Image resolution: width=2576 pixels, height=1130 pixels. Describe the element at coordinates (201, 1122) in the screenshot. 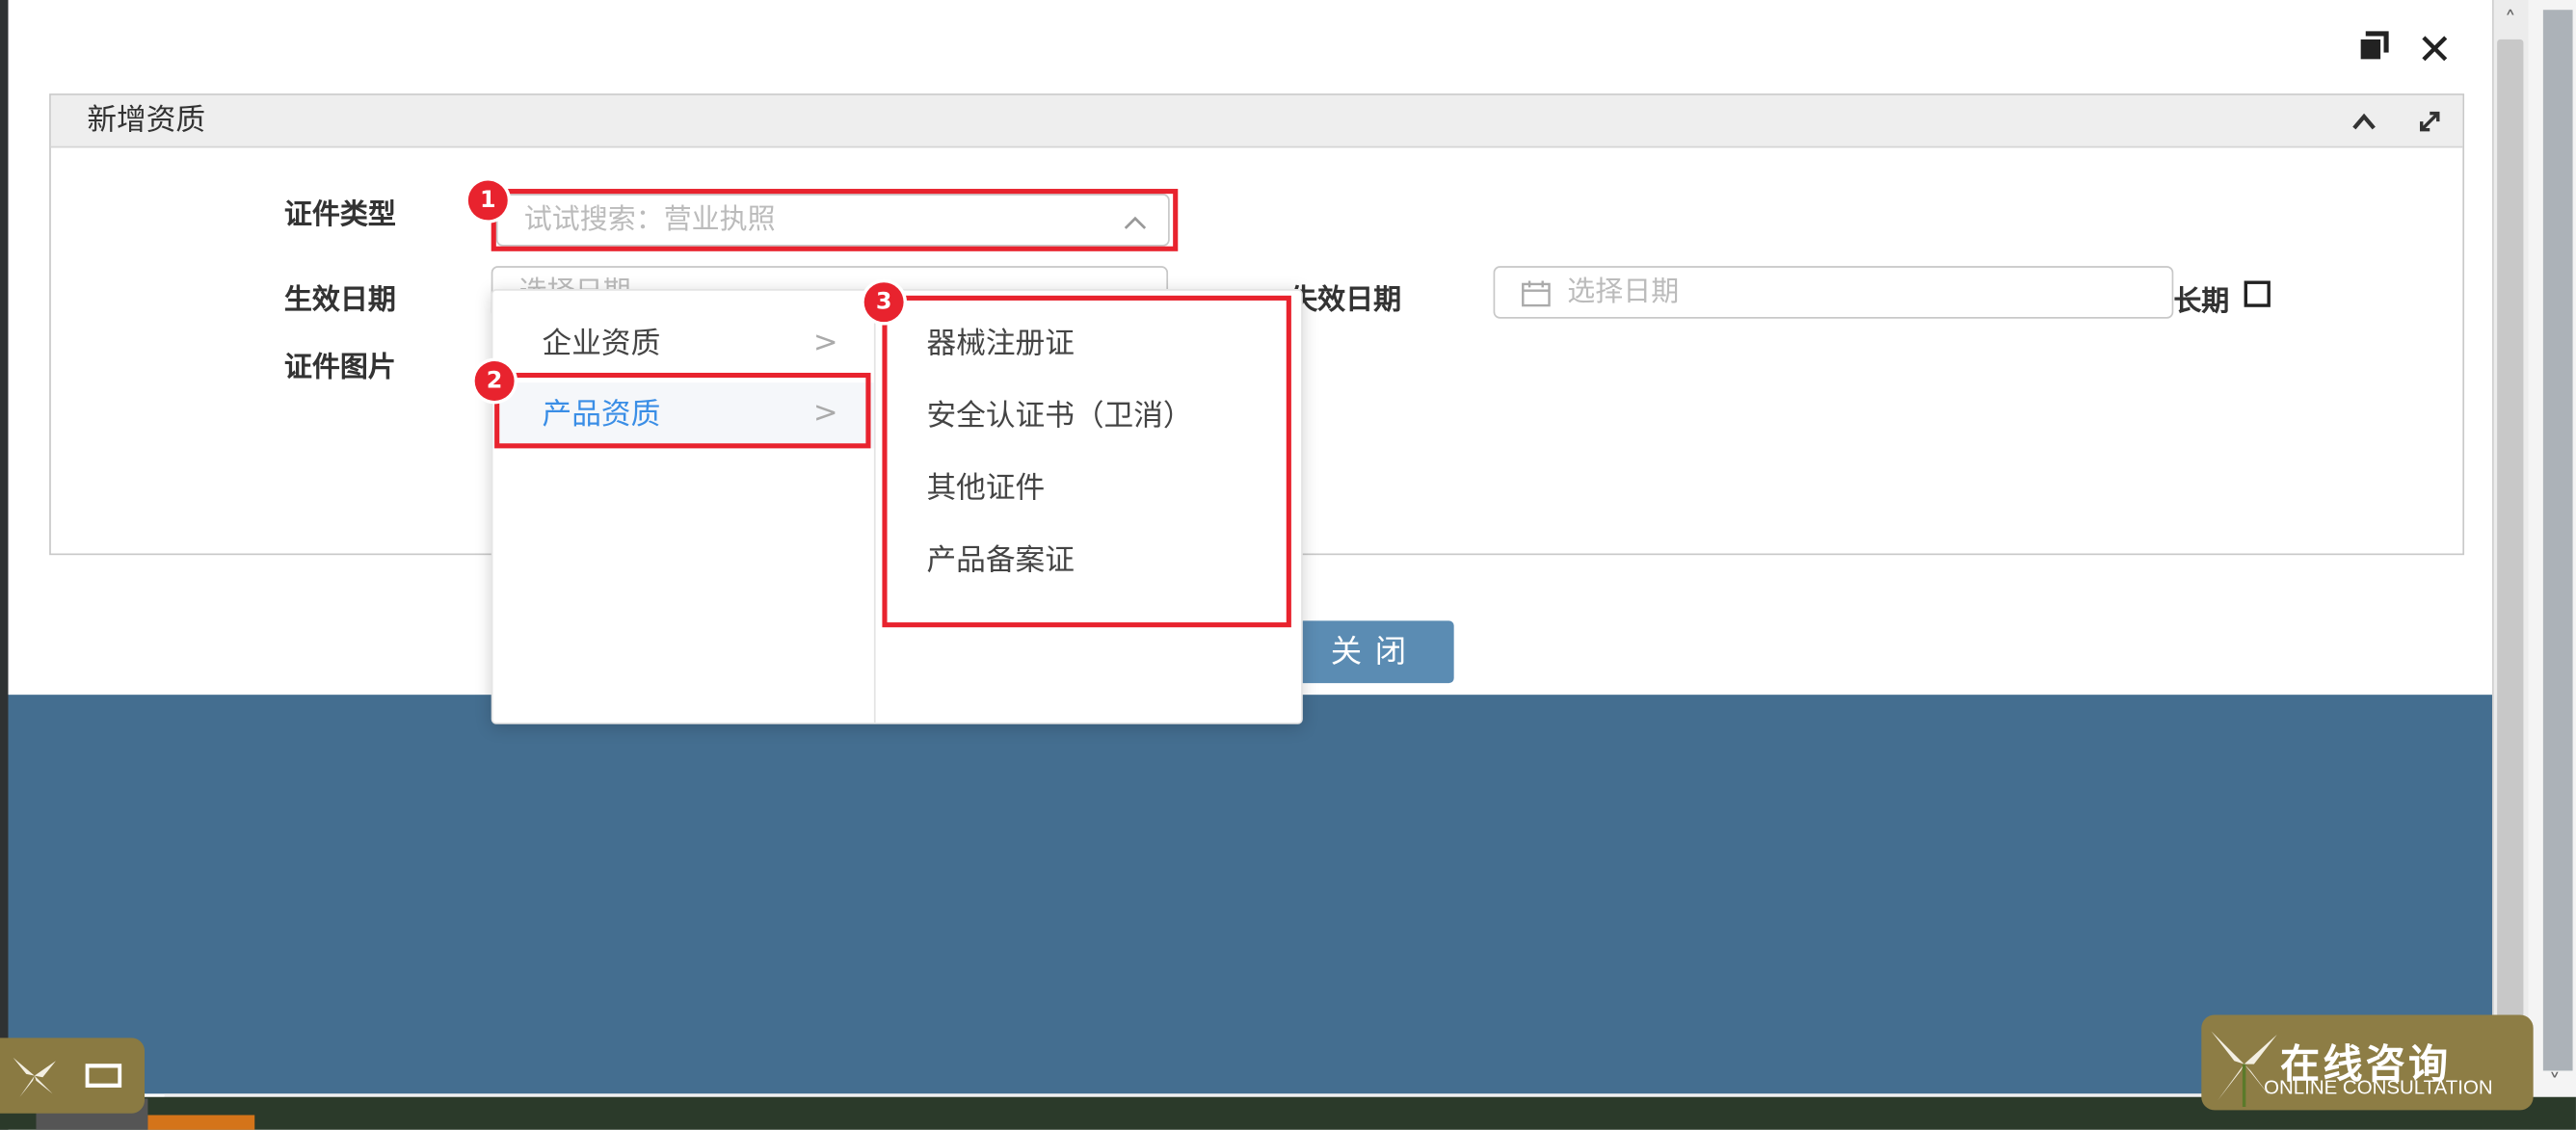

I see `taskbar-item-active` at that location.